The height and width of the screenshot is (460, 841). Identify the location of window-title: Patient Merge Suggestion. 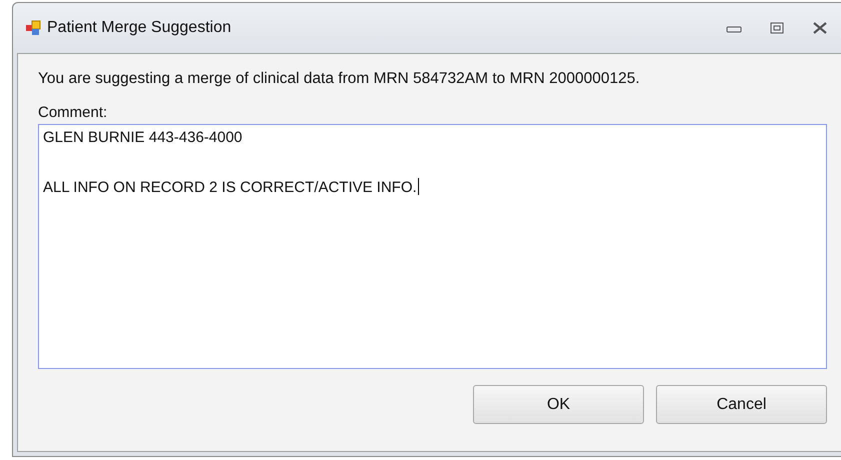
(139, 28).